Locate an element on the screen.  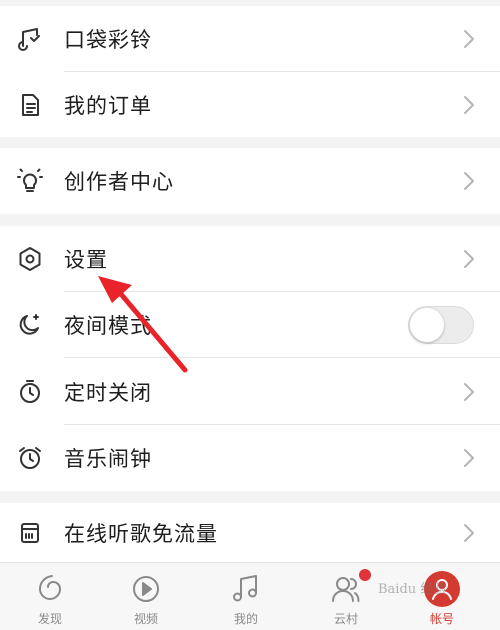
watermark: Baidu 经验 is located at coordinates (412, 589).